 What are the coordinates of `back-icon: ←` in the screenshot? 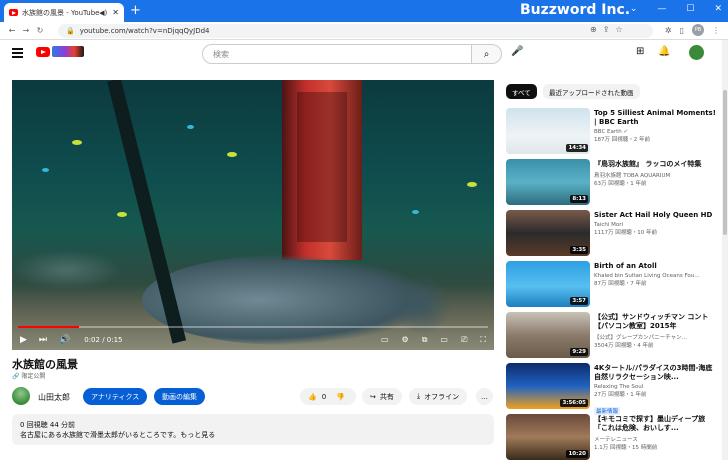 It's located at (12, 30).